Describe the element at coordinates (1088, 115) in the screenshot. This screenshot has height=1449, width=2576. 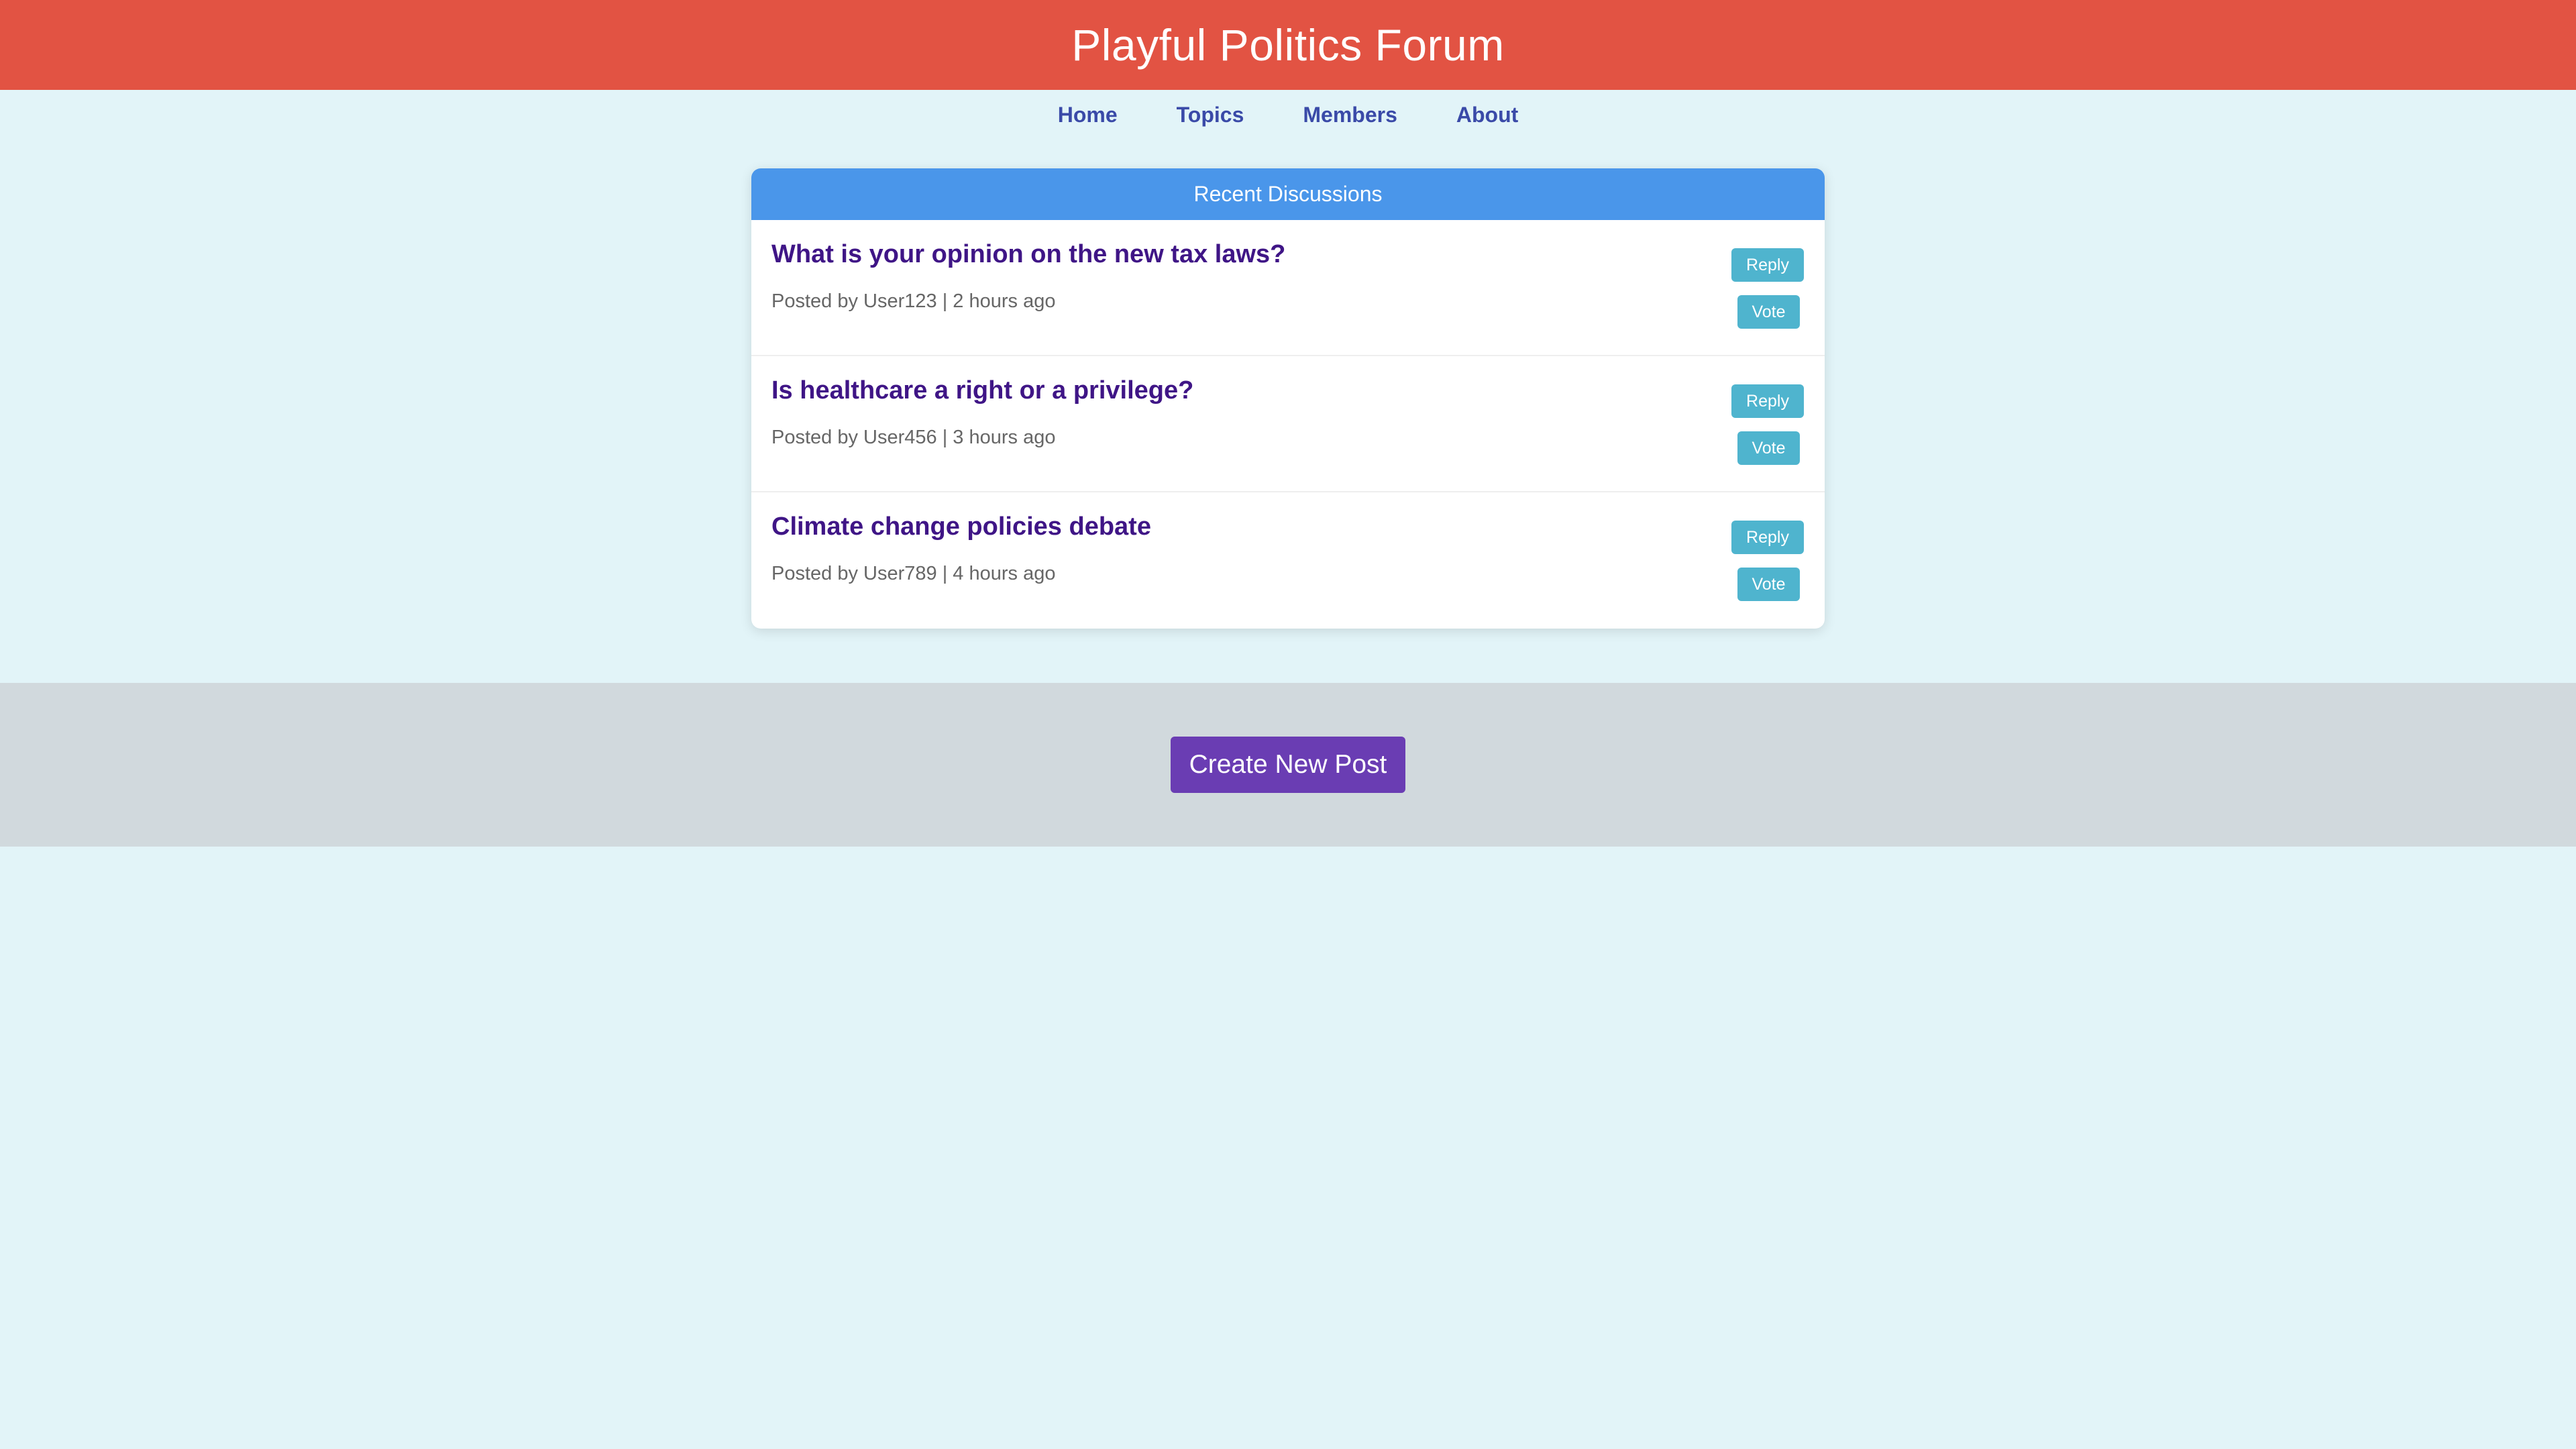
I see `nav-home: Home` at that location.